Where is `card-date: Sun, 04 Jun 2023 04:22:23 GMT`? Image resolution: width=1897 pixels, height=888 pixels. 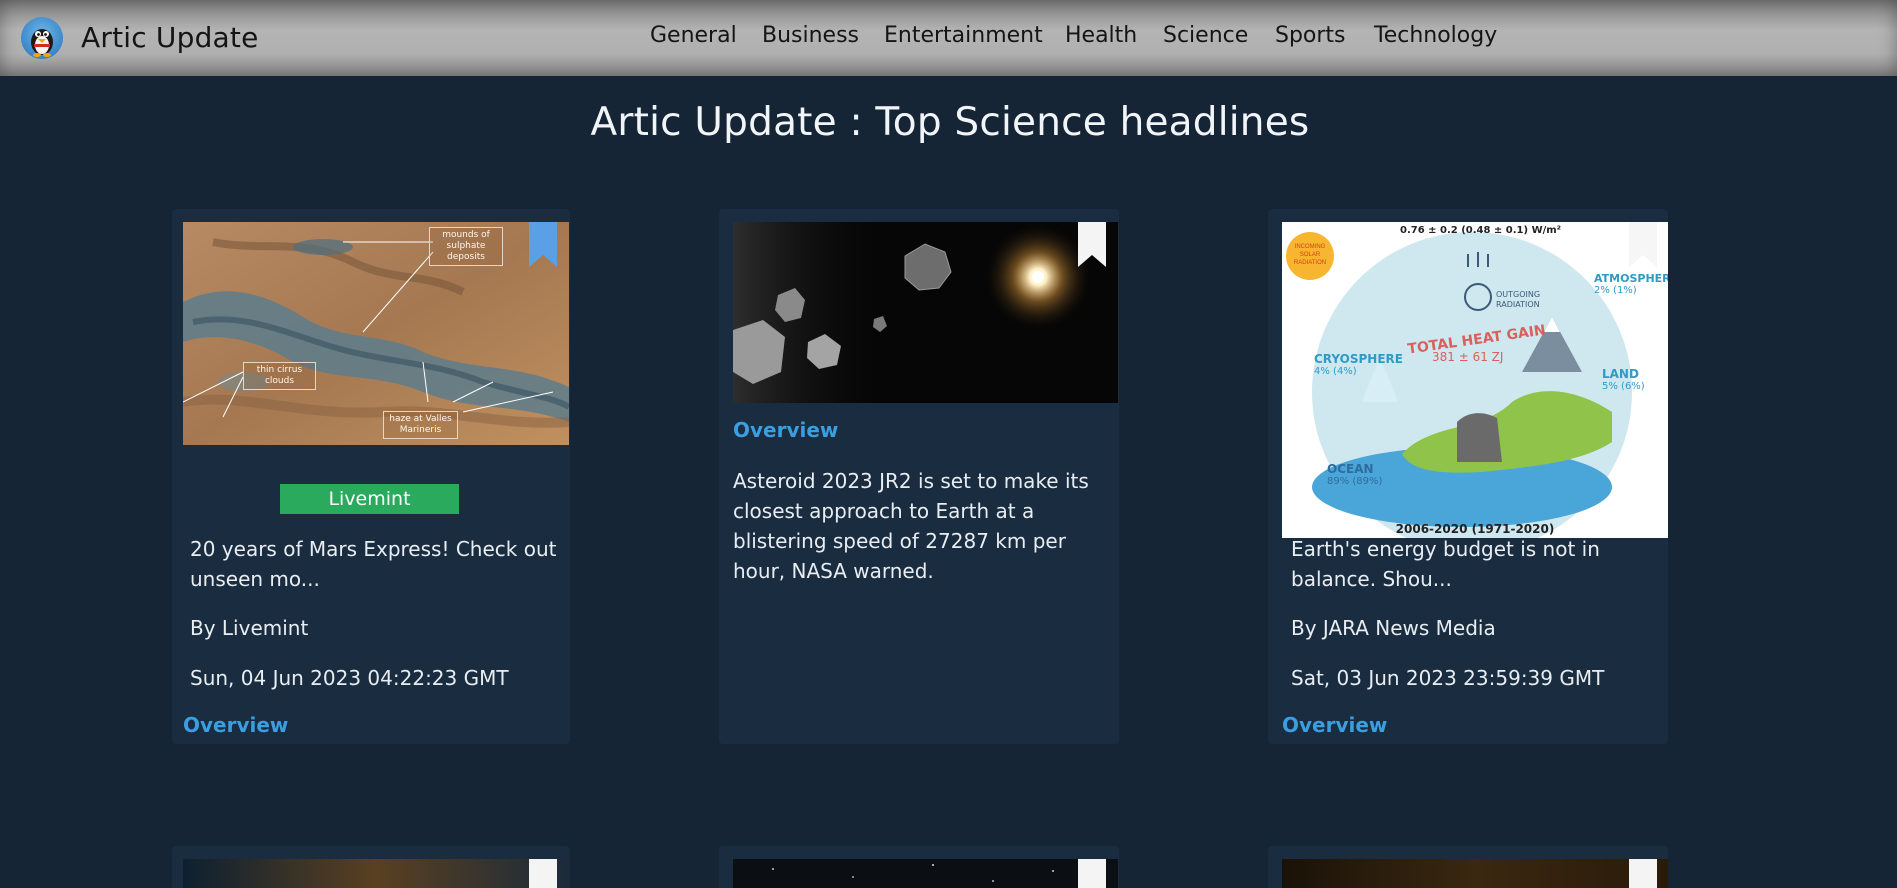
card-date: Sun, 04 Jun 2023 04:22:23 GMT is located at coordinates (349, 678).